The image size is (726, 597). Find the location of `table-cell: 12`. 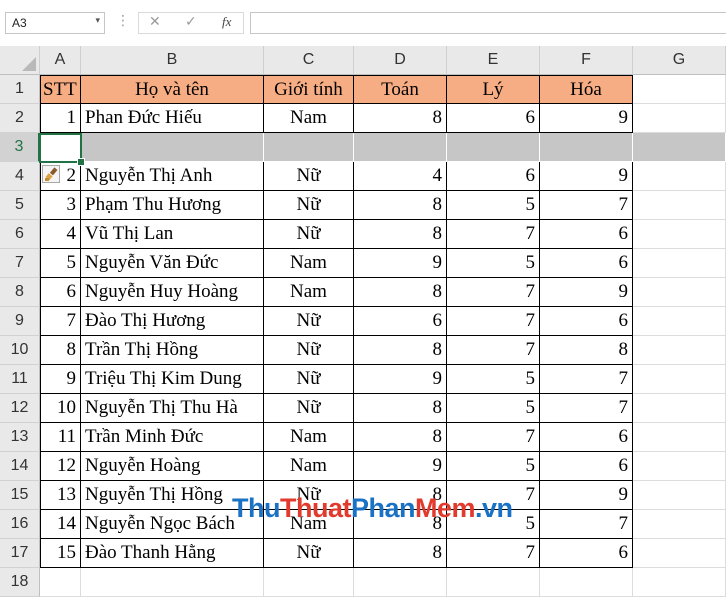

table-cell: 12 is located at coordinates (60, 466).